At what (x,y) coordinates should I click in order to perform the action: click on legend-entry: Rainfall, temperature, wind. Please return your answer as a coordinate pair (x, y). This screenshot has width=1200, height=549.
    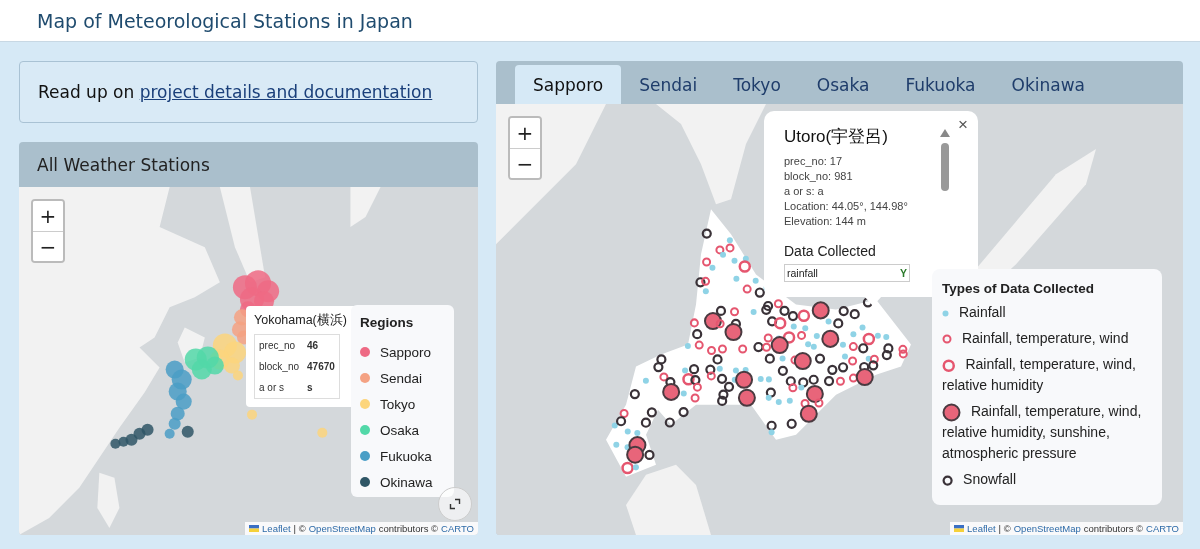
    Looking at the image, I should click on (1047, 338).